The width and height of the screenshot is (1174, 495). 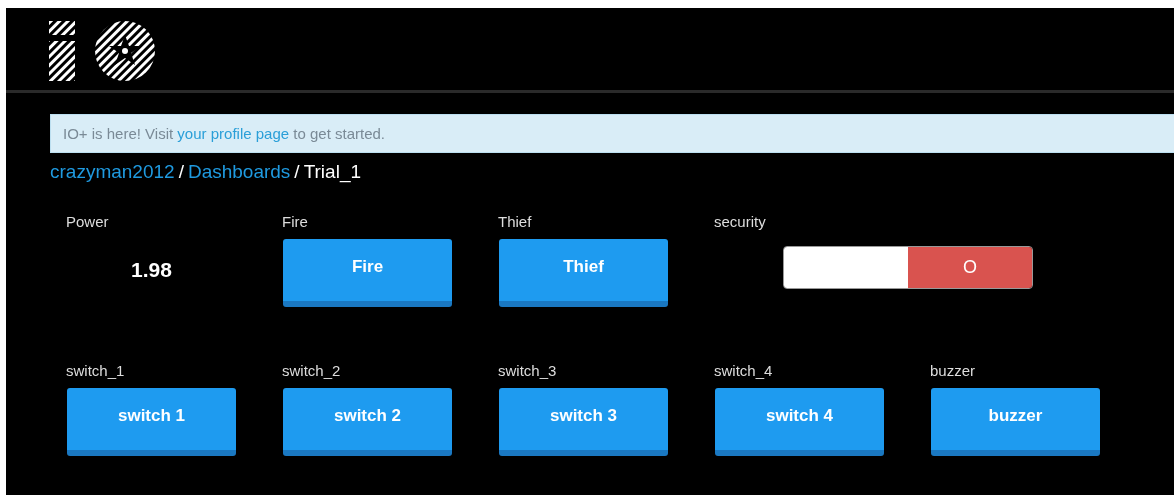 What do you see at coordinates (612, 133) in the screenshot?
I see `info-banner: IO+ is here! Visit your profile page to get started.` at bounding box center [612, 133].